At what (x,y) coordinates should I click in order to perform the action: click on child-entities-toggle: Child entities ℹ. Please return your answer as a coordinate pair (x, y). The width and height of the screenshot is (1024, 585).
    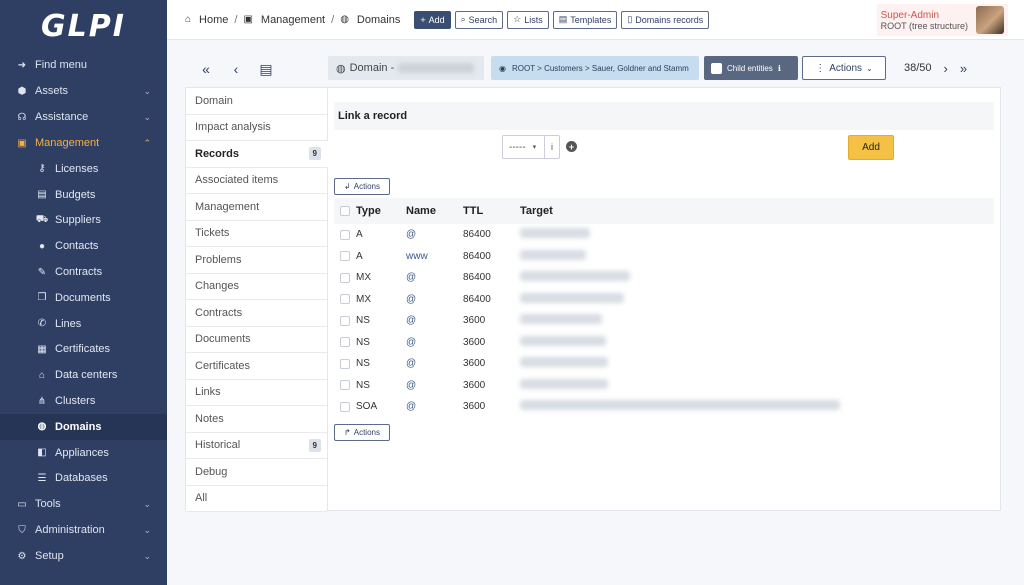
    Looking at the image, I should click on (751, 68).